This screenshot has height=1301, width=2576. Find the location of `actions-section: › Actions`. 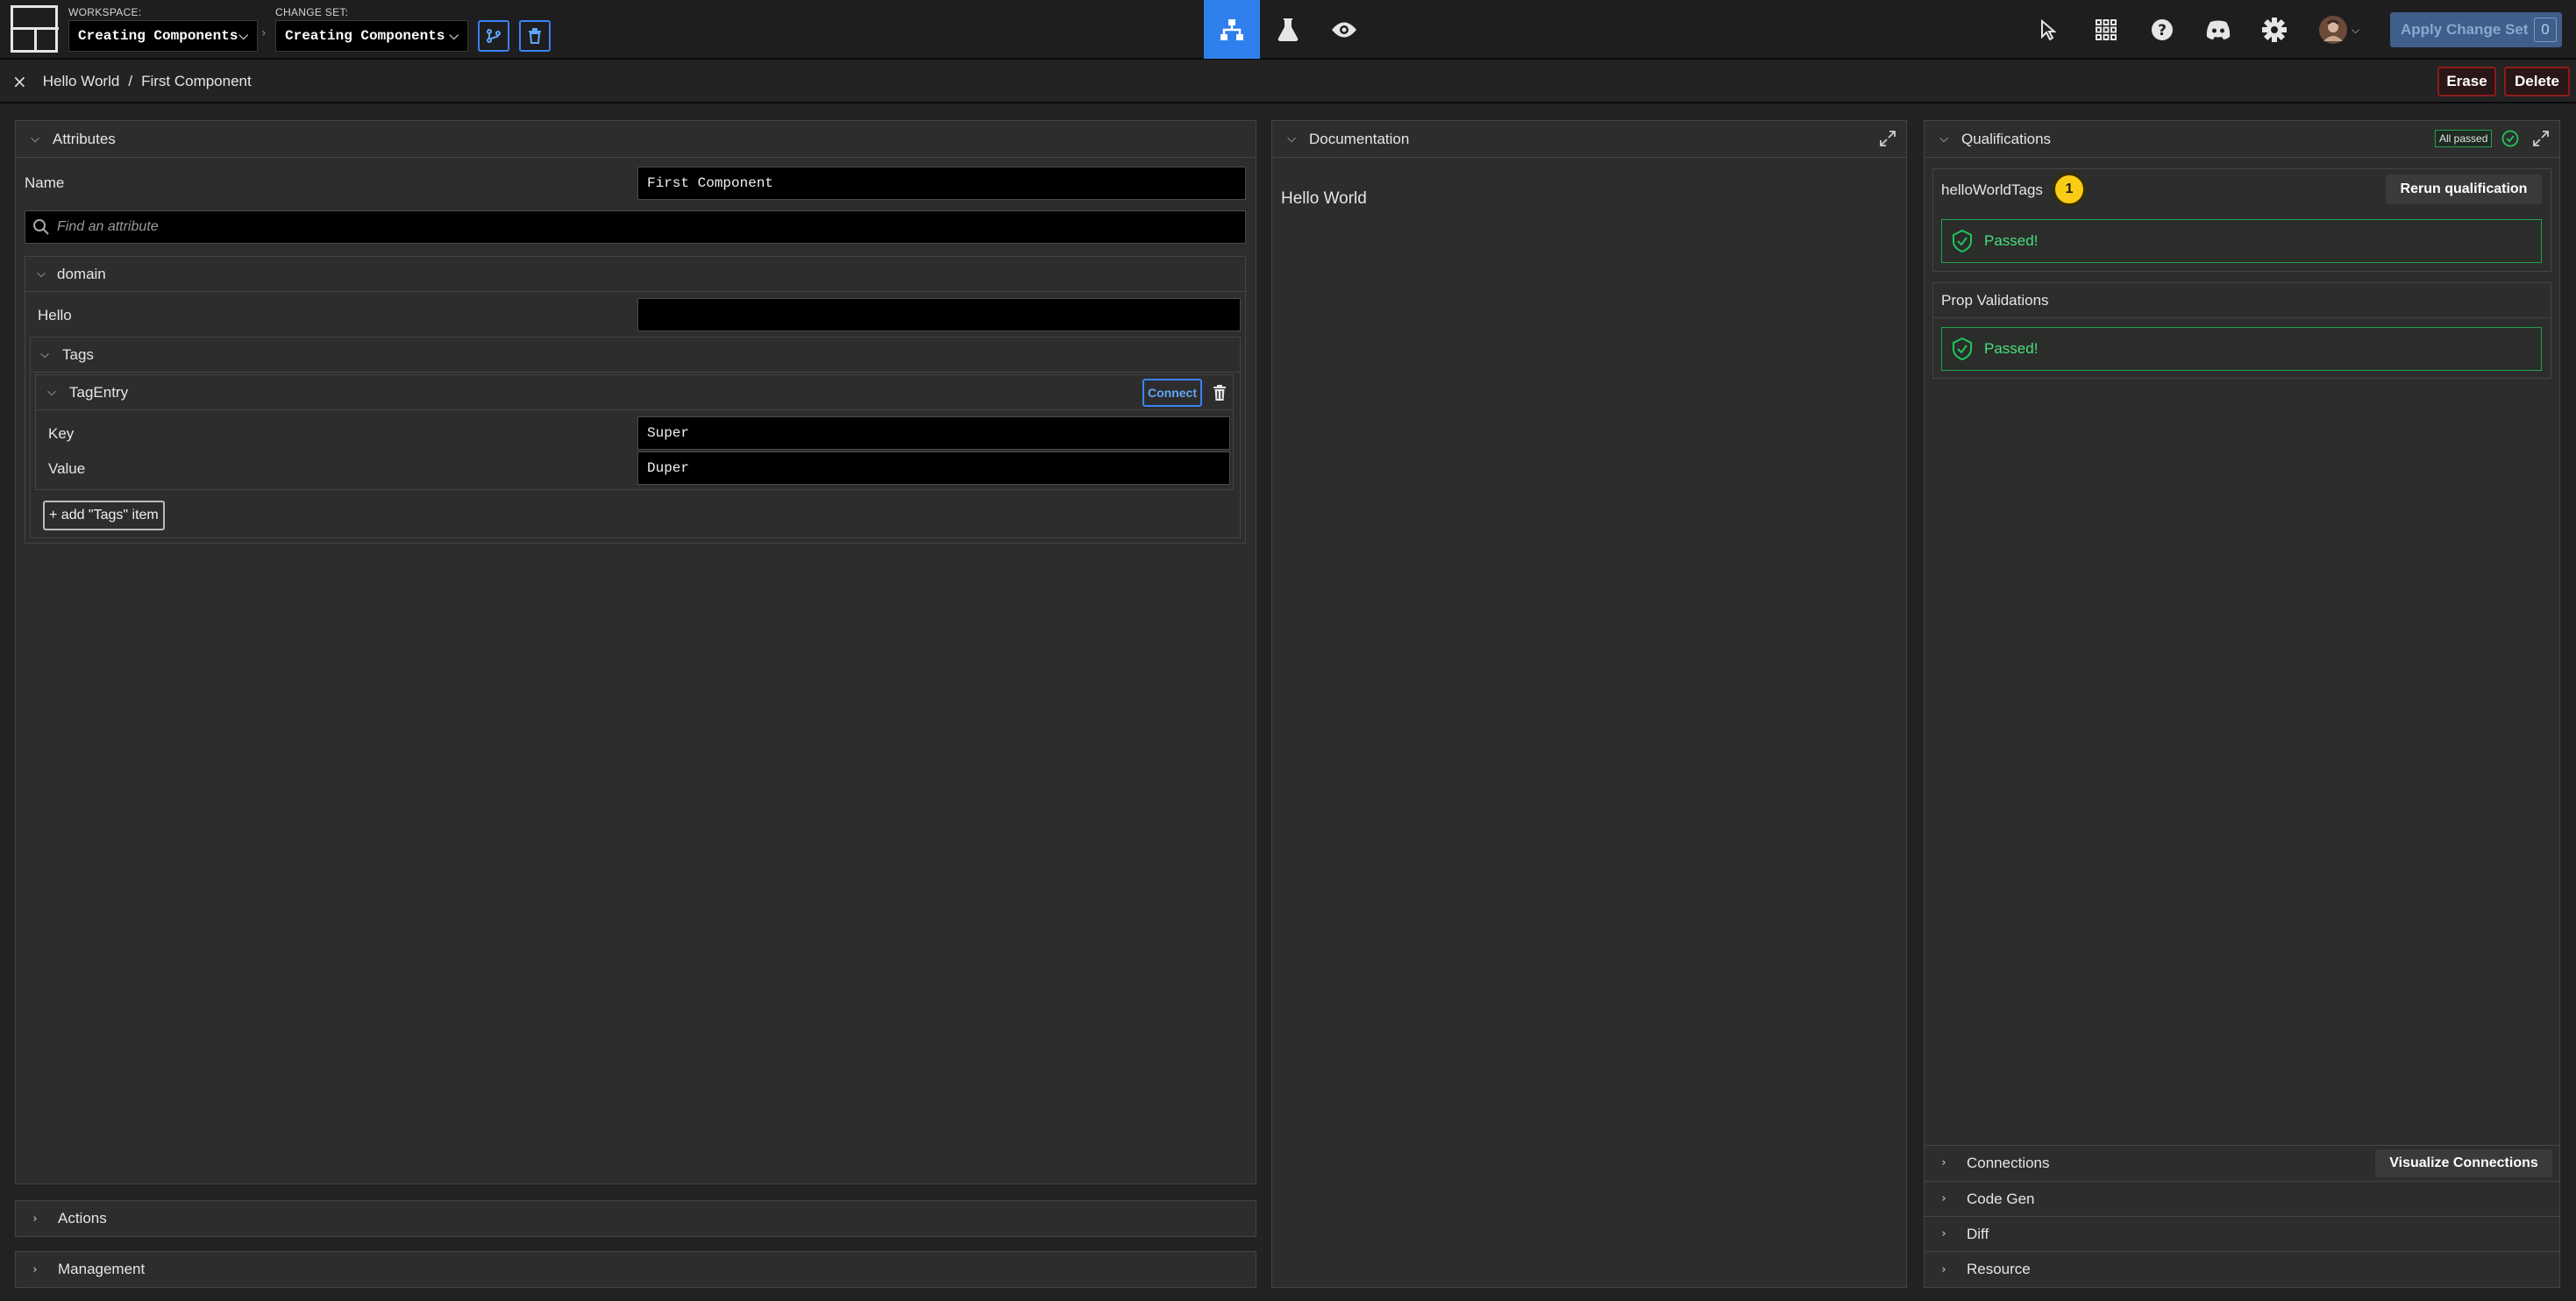

actions-section: › Actions is located at coordinates (635, 1218).